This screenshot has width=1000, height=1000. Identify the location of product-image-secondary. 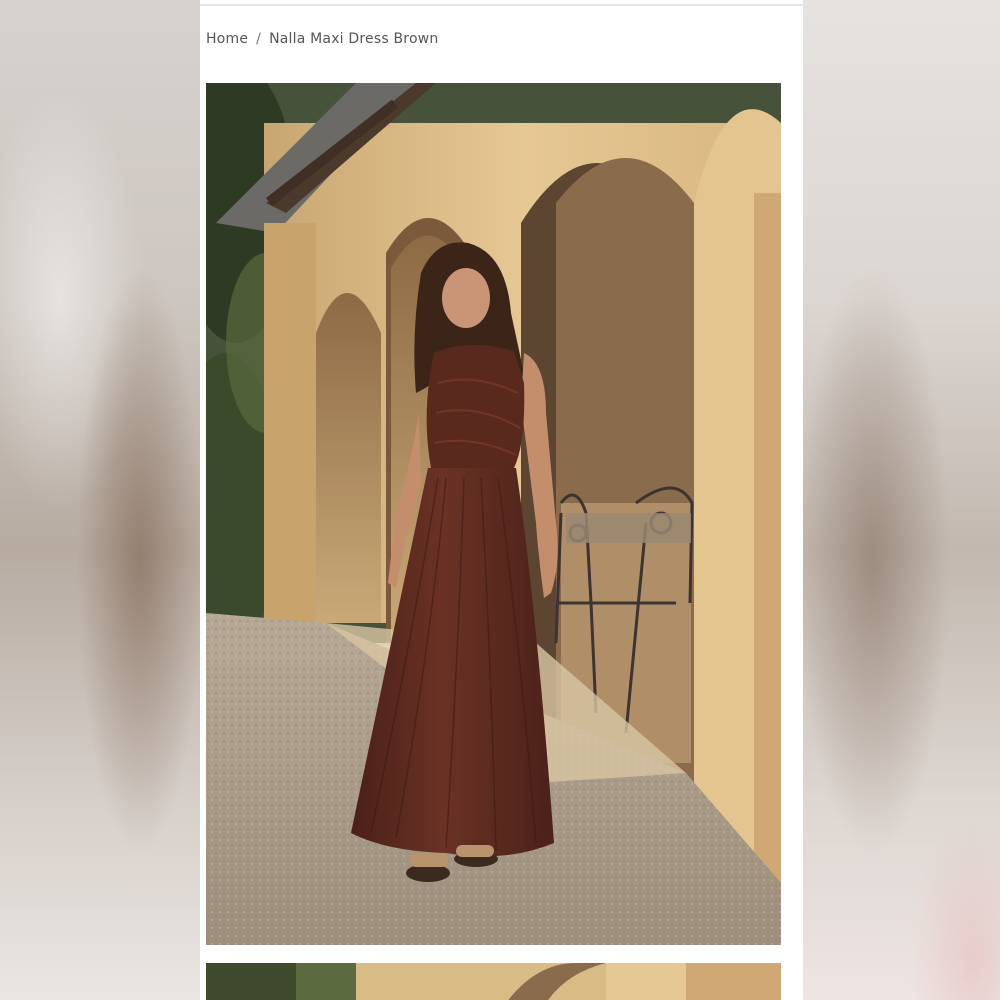
(493, 981).